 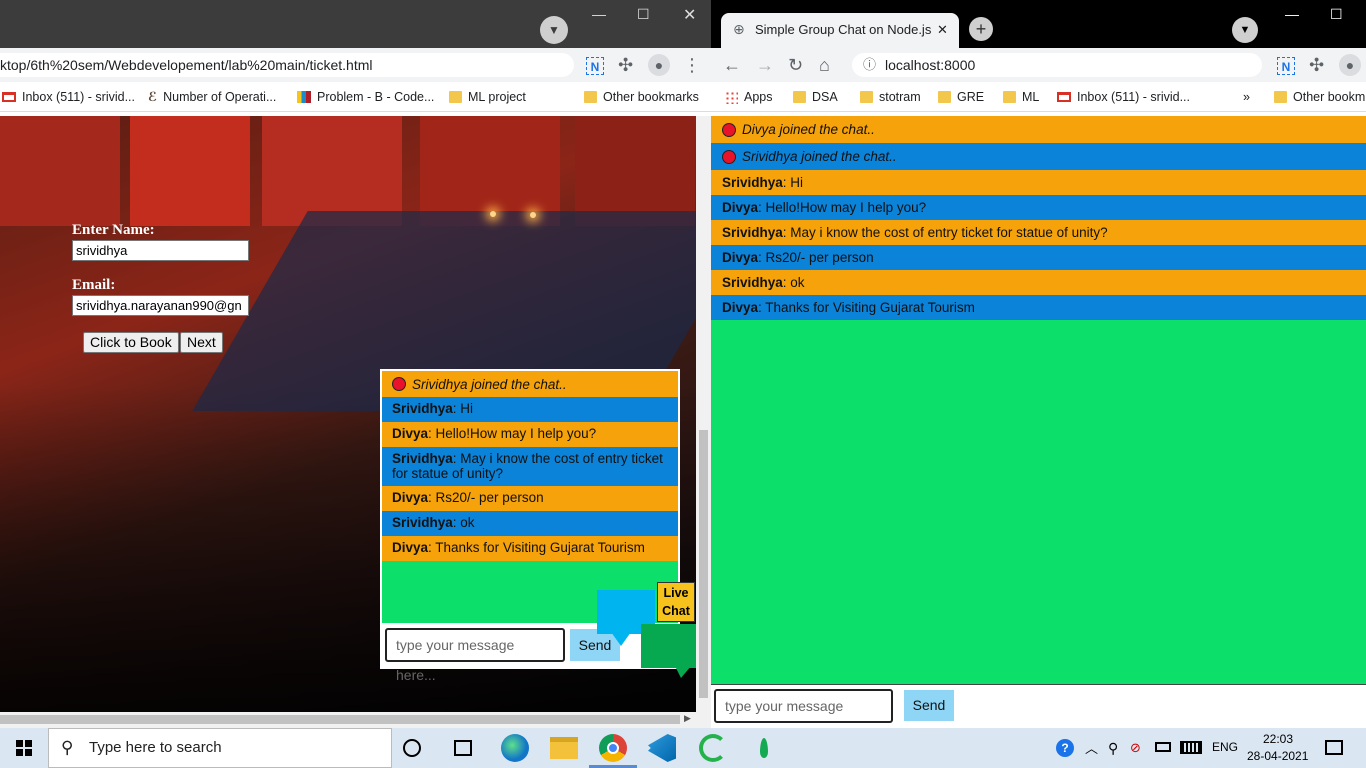 I want to click on message-text: : Rs20/- per person, so click(x=816, y=257).